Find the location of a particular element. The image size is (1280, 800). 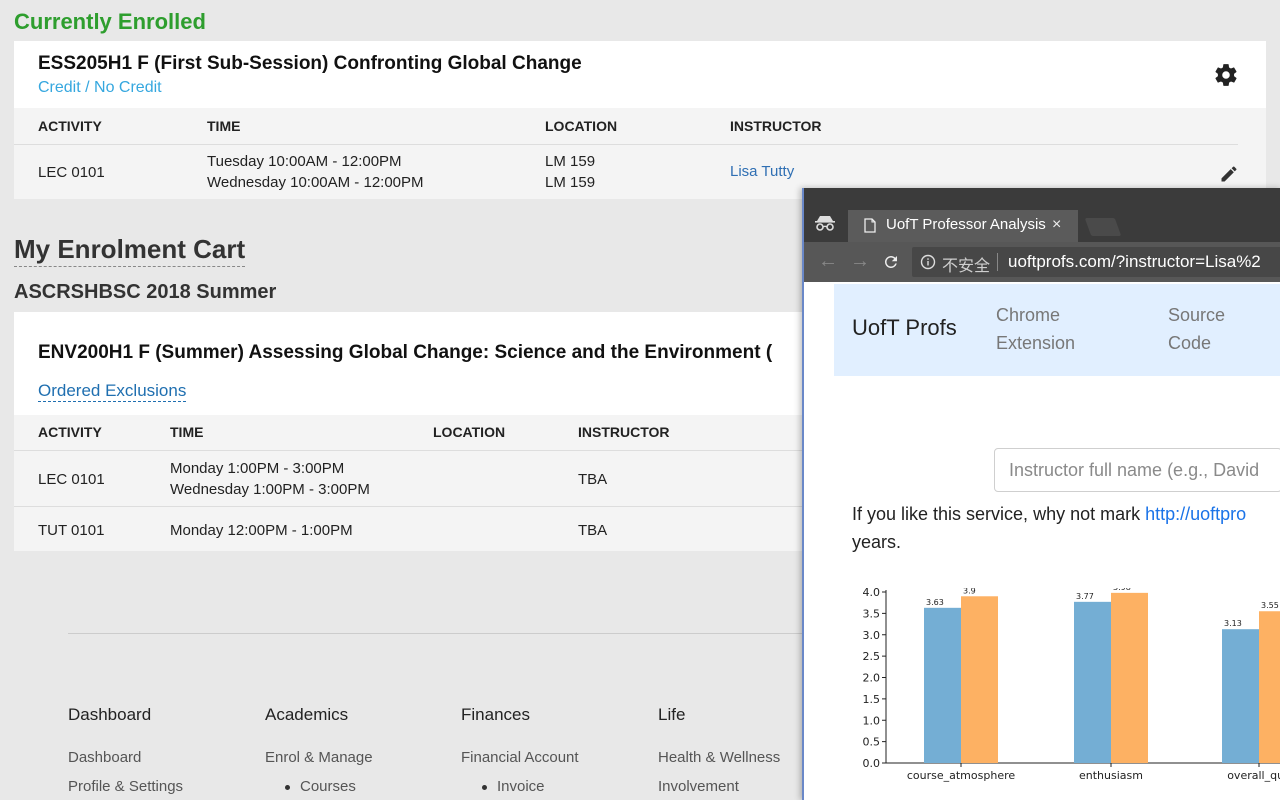

time-cell: Monday 12:00PM - 1:00PM is located at coordinates (261, 530).